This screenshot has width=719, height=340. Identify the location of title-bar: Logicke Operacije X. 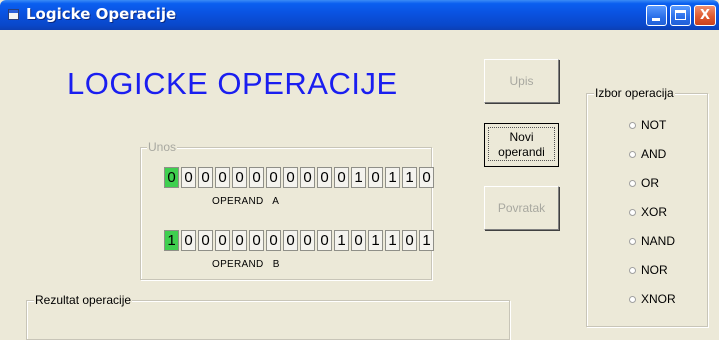
(359, 15).